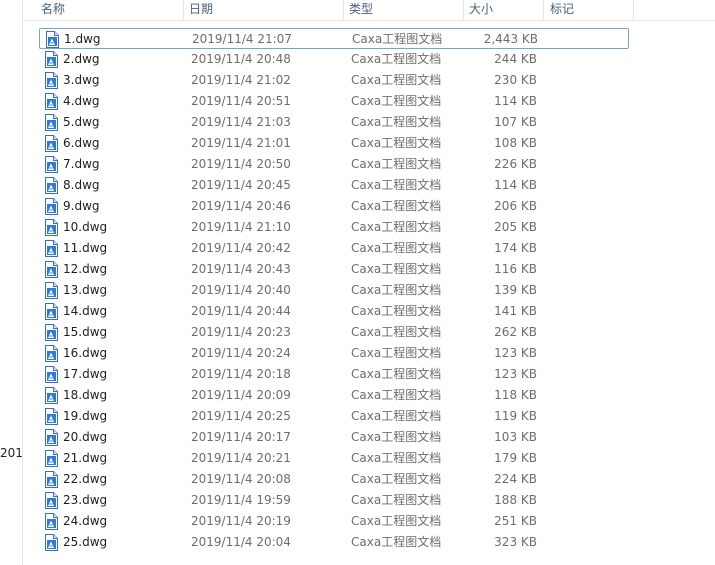 The image size is (715, 565). What do you see at coordinates (241, 227) in the screenshot?
I see `file-date-modified: 2019/11/4 21:10` at bounding box center [241, 227].